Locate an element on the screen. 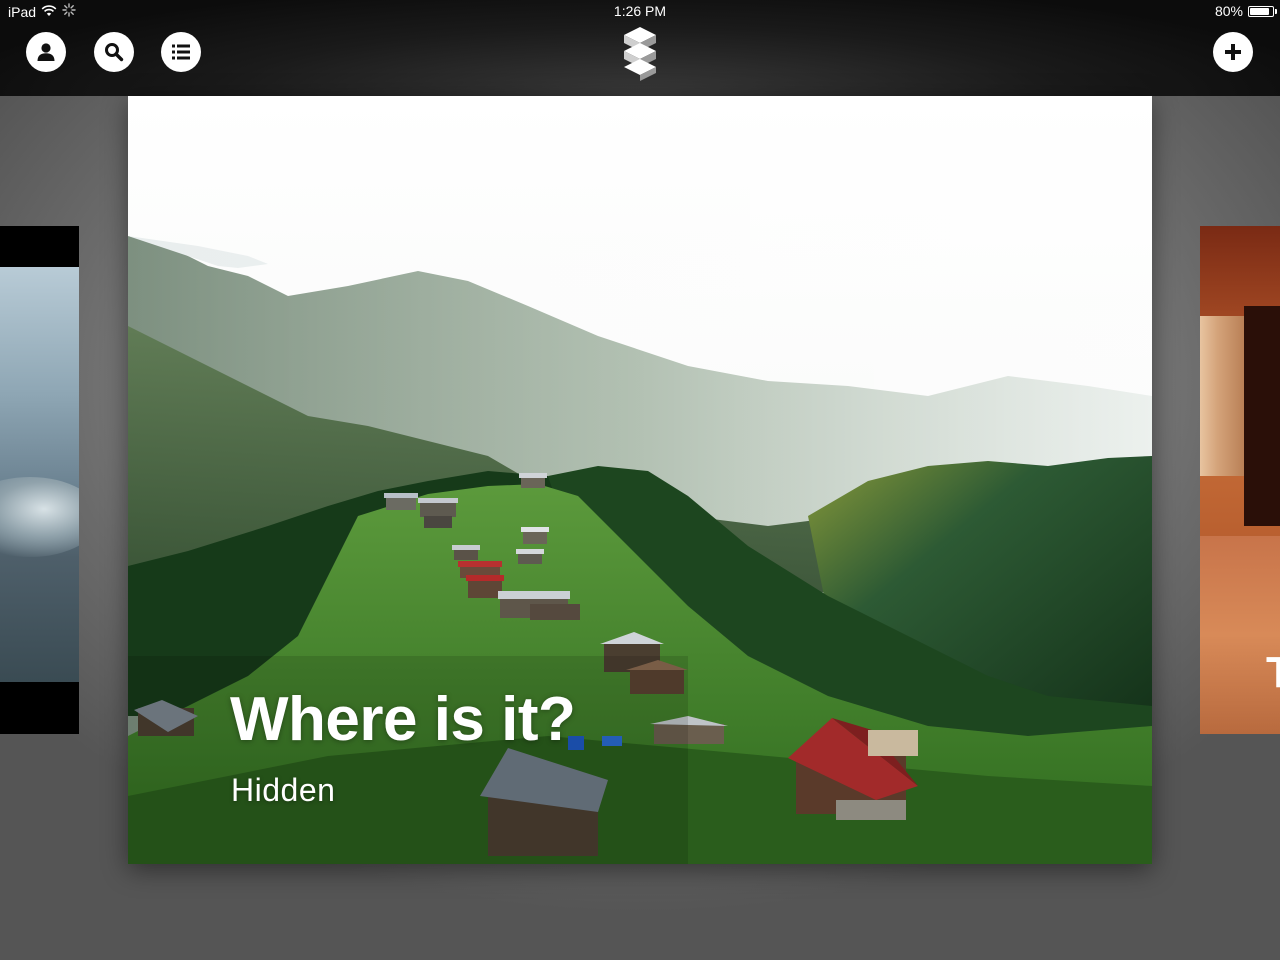  previous-card-photo is located at coordinates (39, 474).